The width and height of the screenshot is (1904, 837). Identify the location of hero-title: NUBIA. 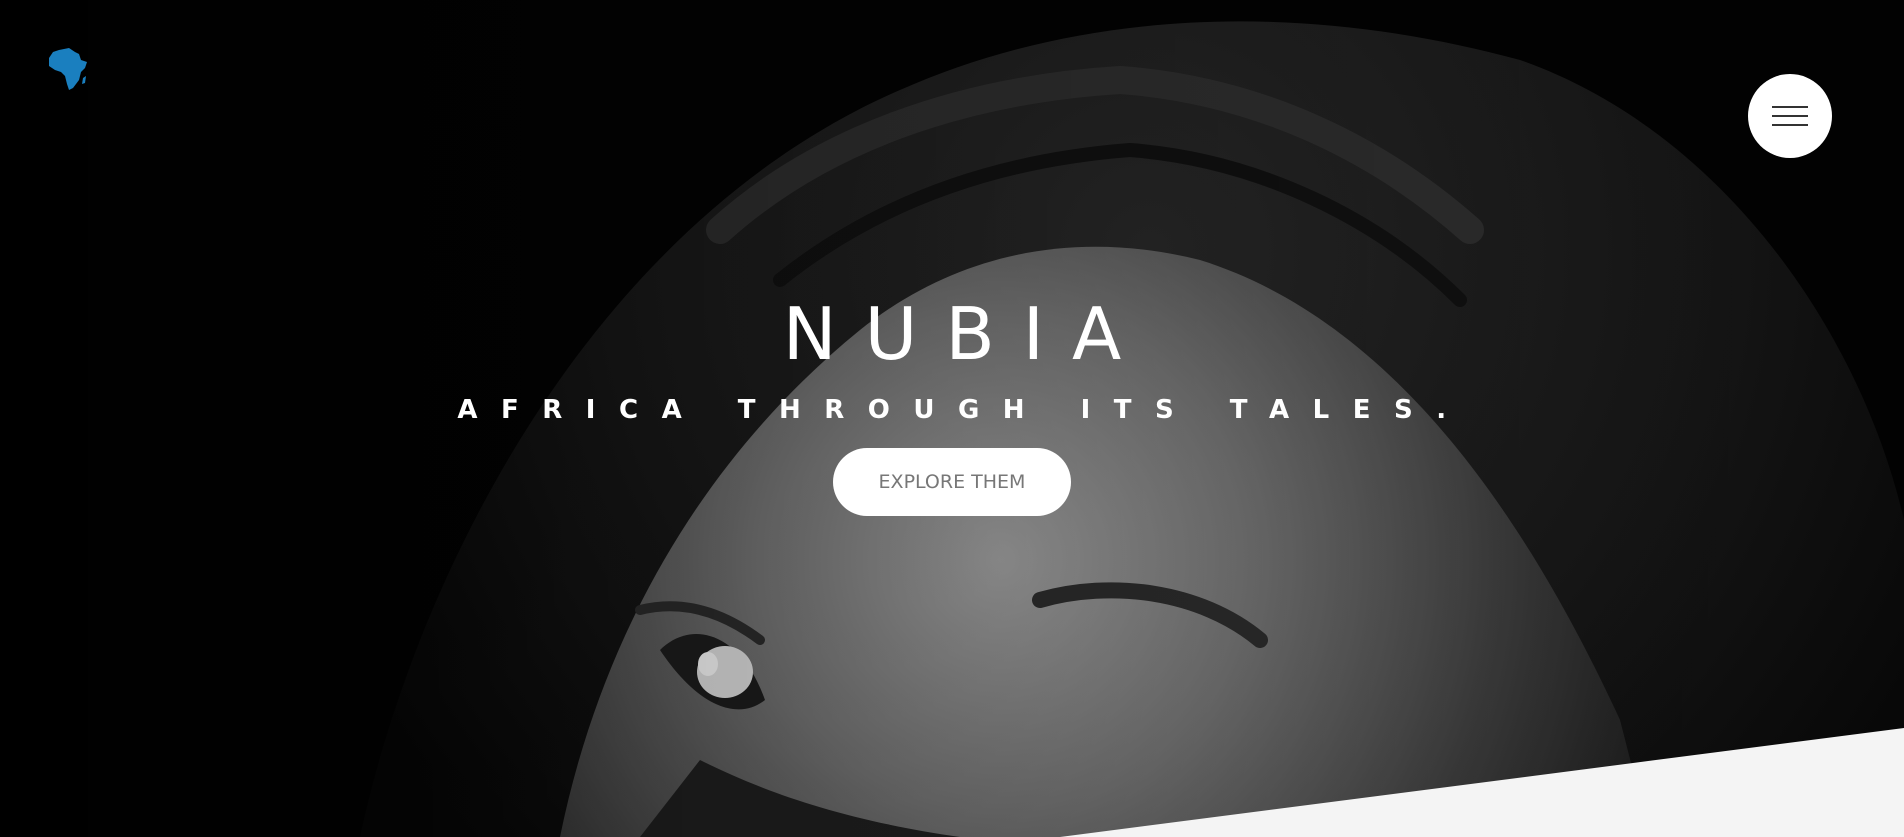
(966, 334).